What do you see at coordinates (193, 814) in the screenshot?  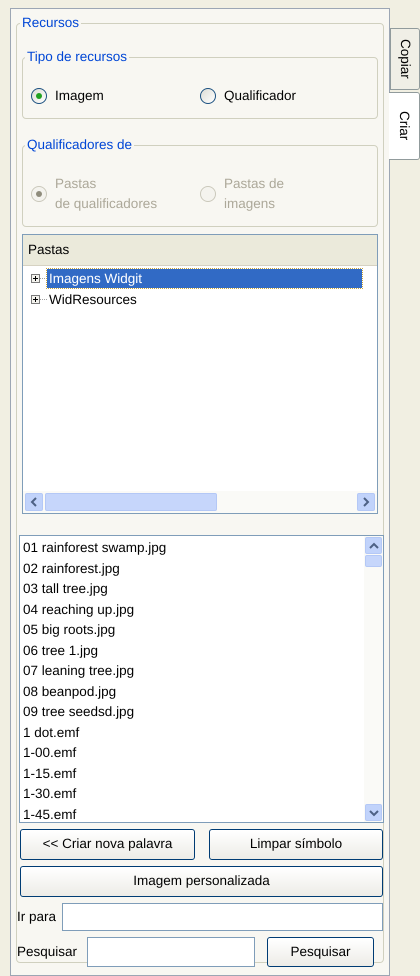 I see `file-item: 1-45.emf` at bounding box center [193, 814].